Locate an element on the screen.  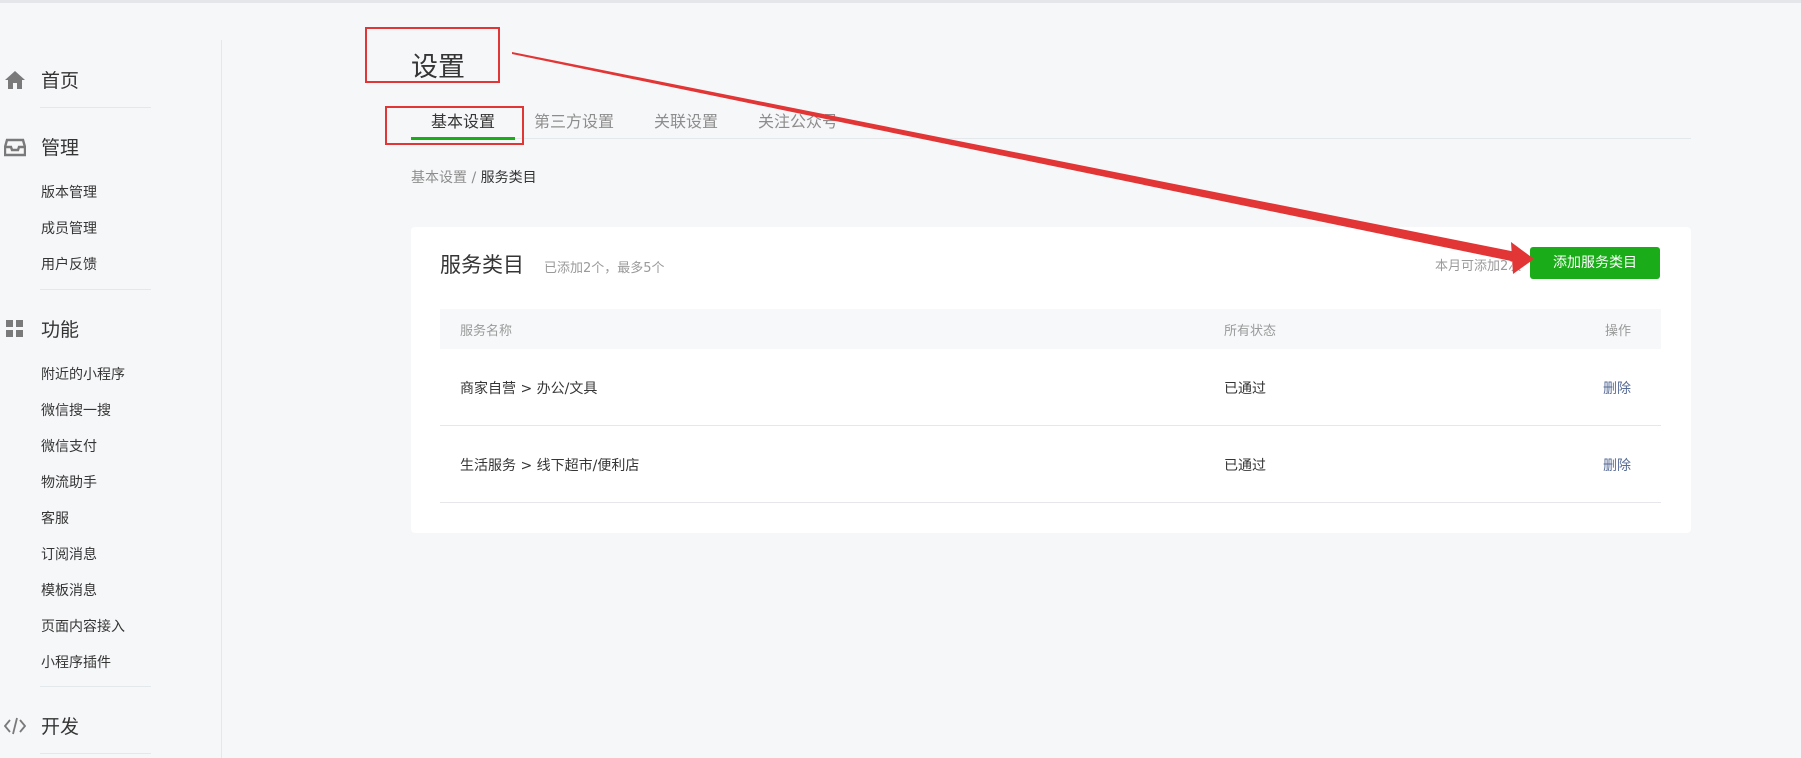
sidebar-item-logistics: 物流助手 is located at coordinates (69, 482).